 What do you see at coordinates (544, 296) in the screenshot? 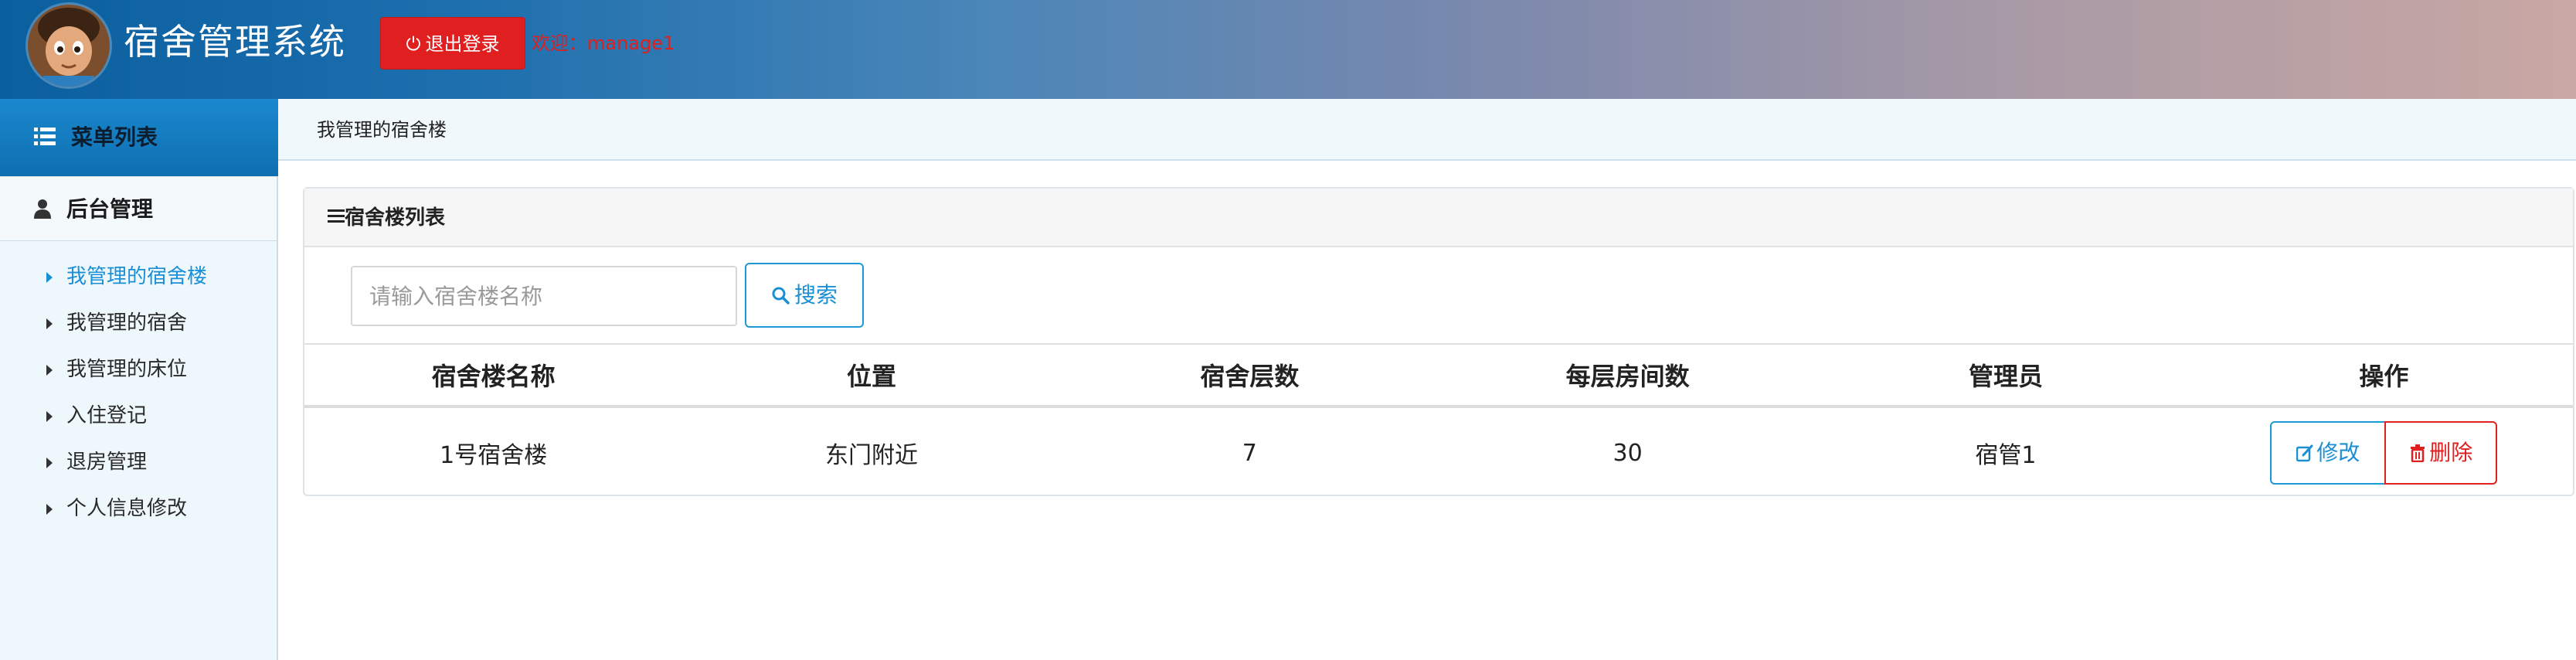
I see `search-input` at bounding box center [544, 296].